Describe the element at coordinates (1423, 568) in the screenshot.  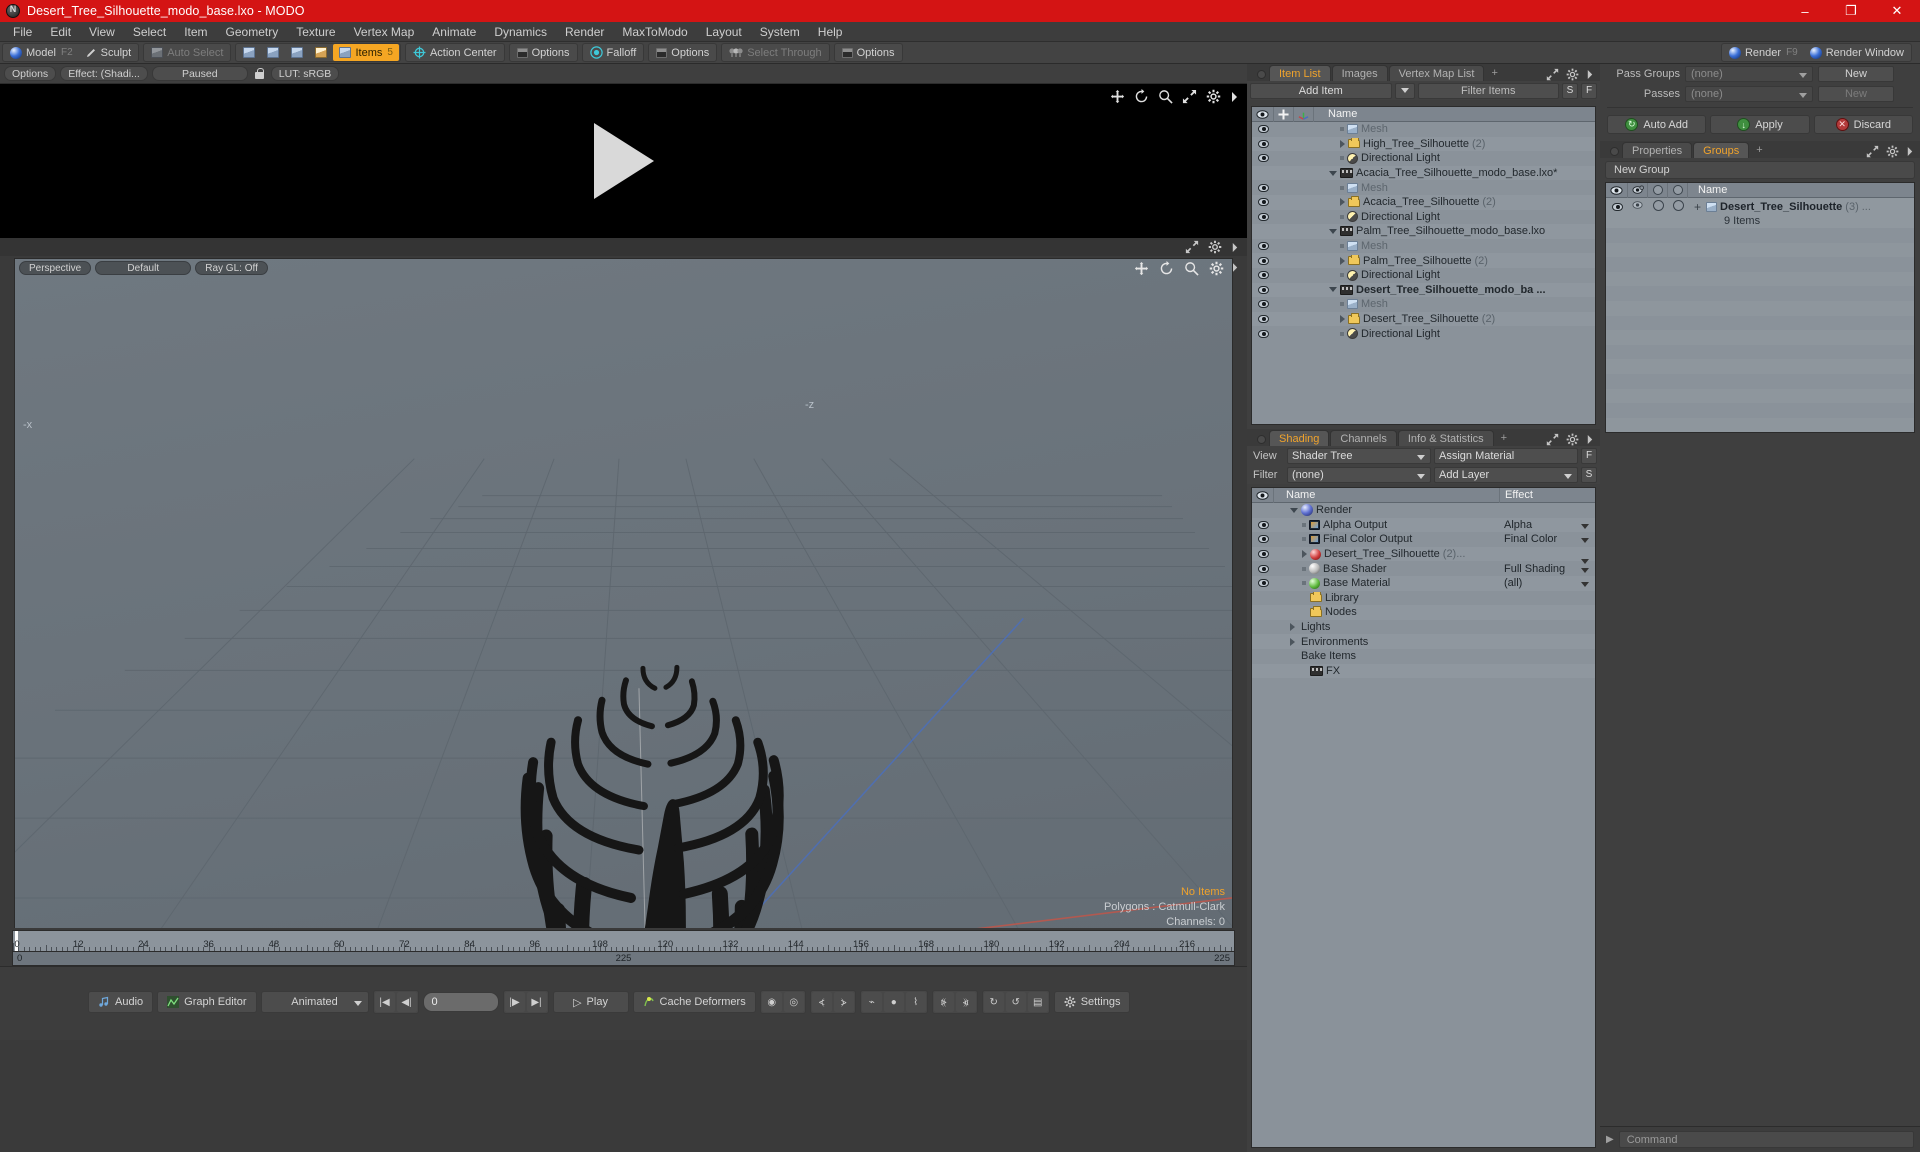
I see `shader-tree-row: Base Shader Full Shading` at that location.